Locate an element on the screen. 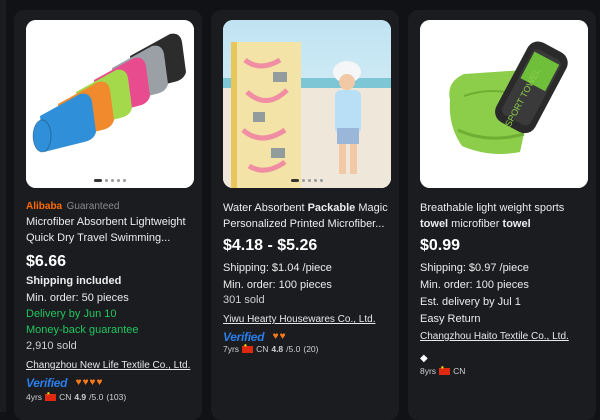 Image resolution: width=600 pixels, height=420 pixels. supplier-rating: 4.8 is located at coordinates (277, 349).